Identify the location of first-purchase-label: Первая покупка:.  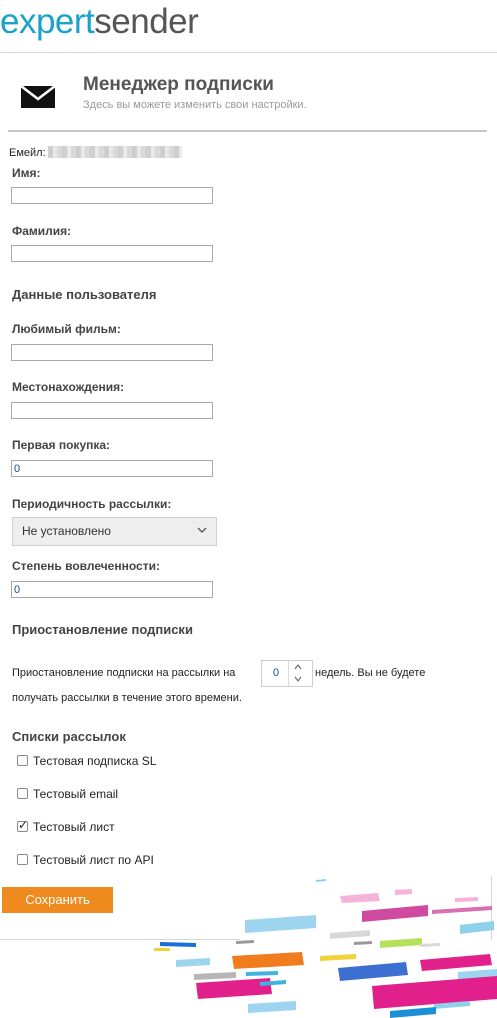
(61, 445).